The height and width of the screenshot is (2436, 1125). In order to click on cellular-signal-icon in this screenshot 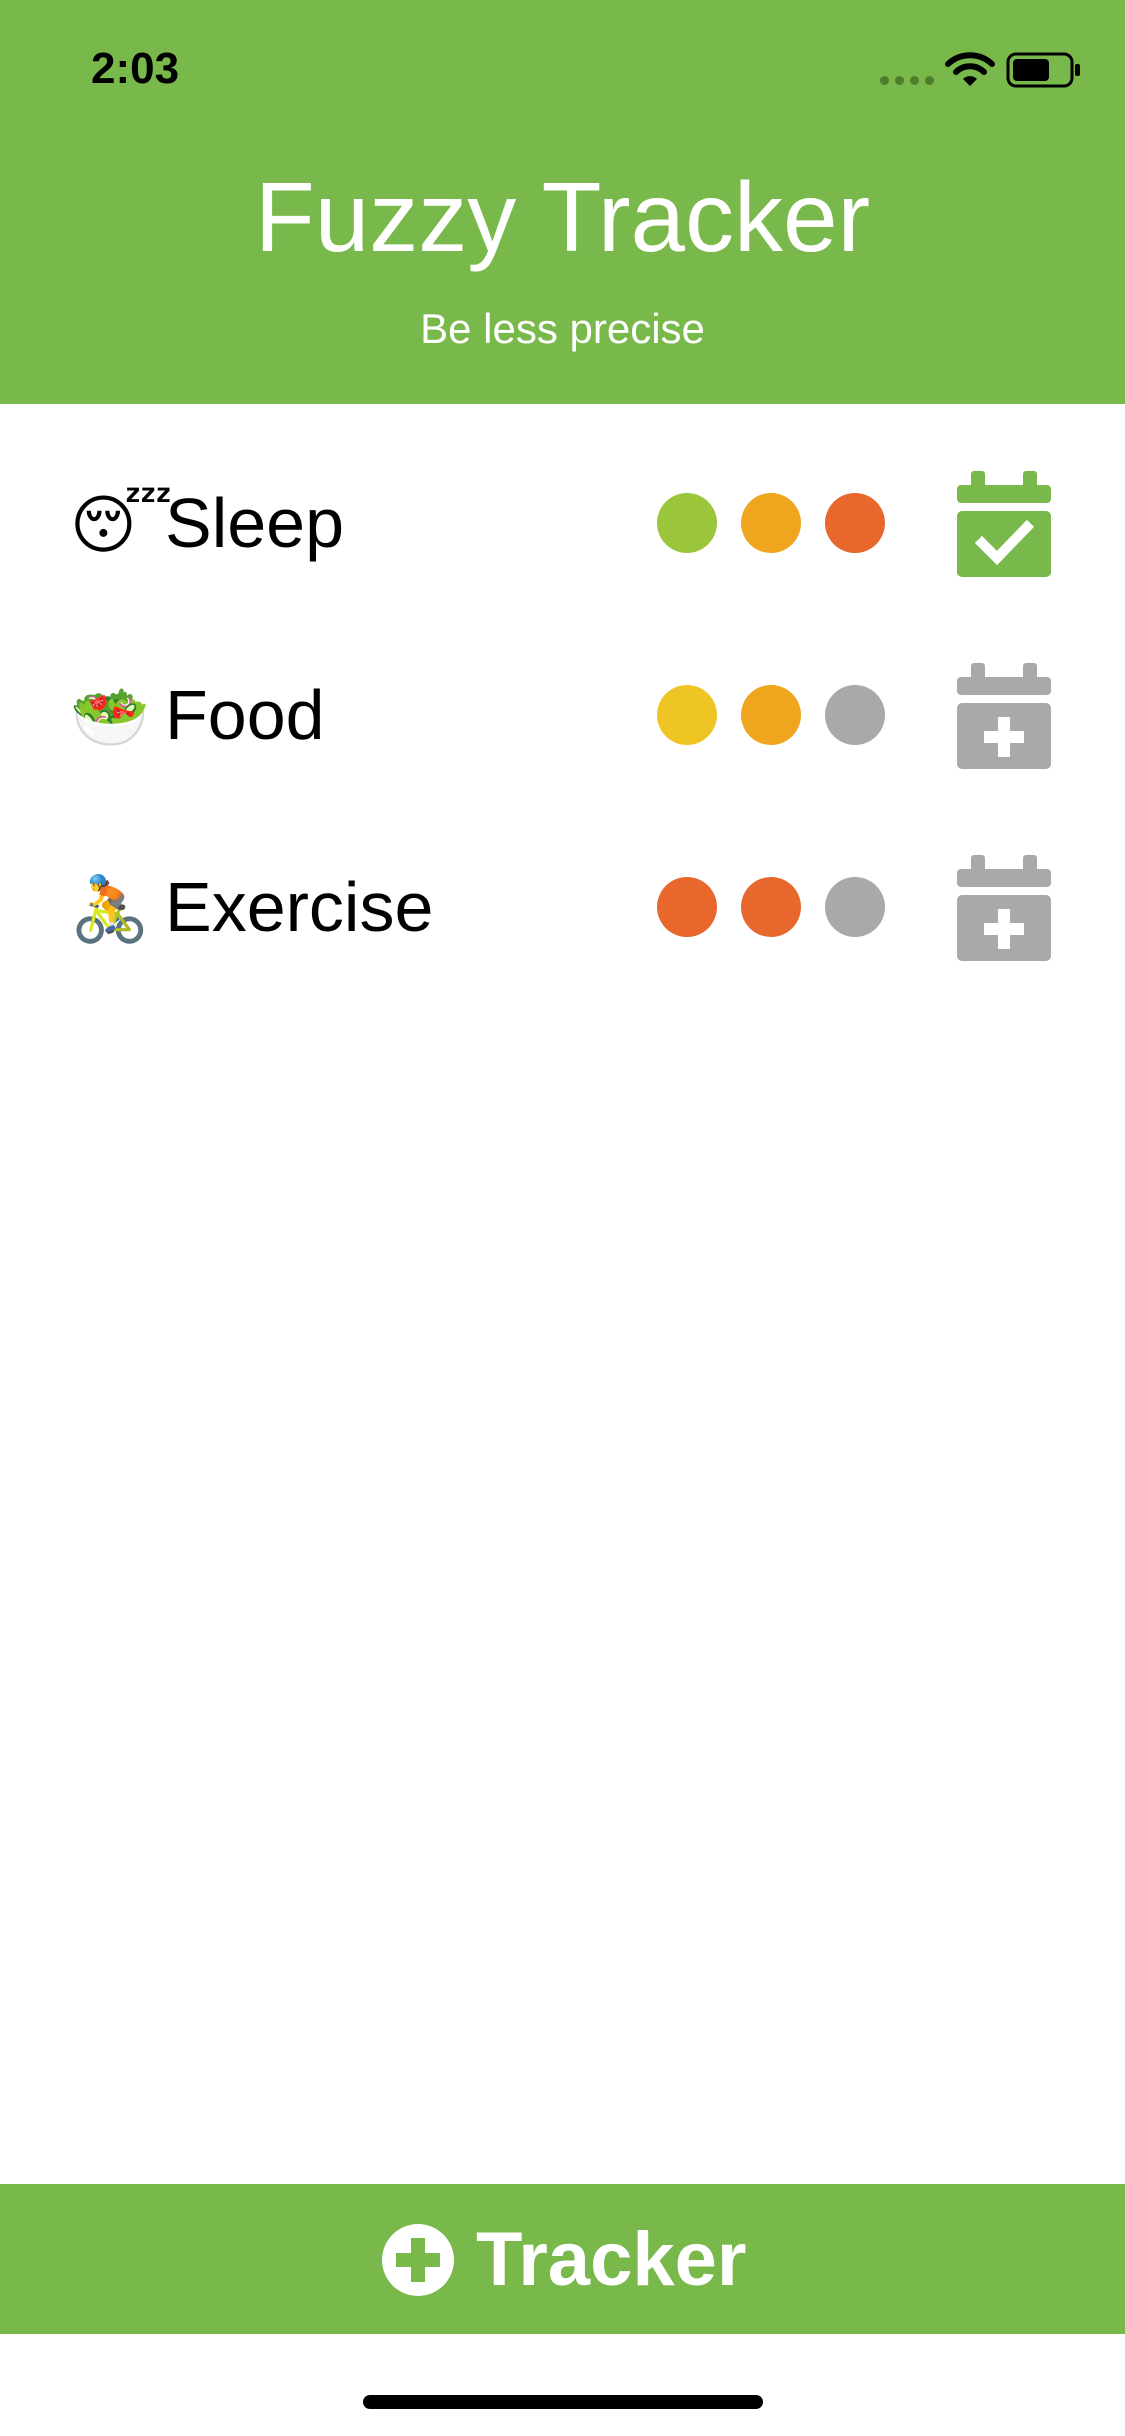, I will do `click(908, 81)`.